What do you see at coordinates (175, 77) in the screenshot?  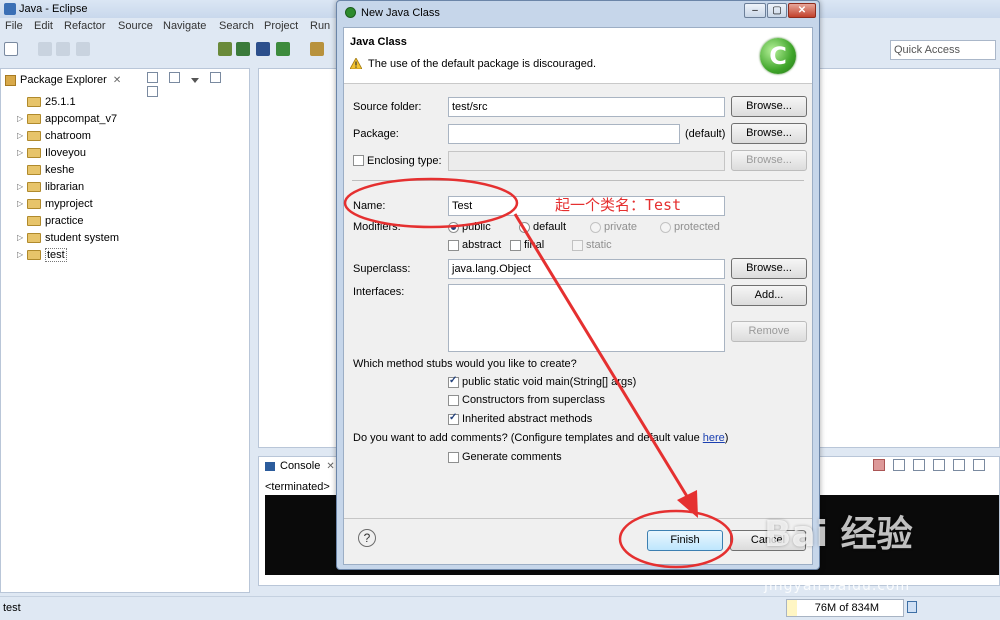 I see `link-editor-icon` at bounding box center [175, 77].